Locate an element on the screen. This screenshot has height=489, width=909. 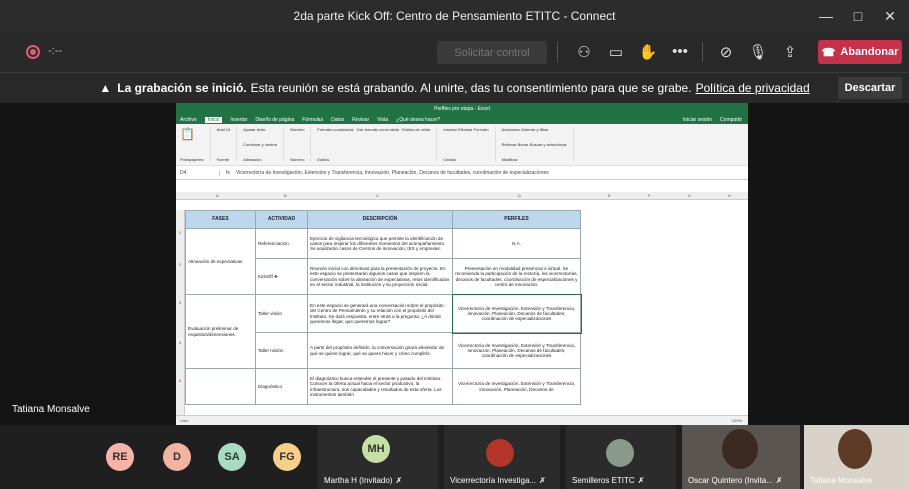
participant-tile: Oscar Quintero (Invita... ✗ is located at coordinates (741, 457).